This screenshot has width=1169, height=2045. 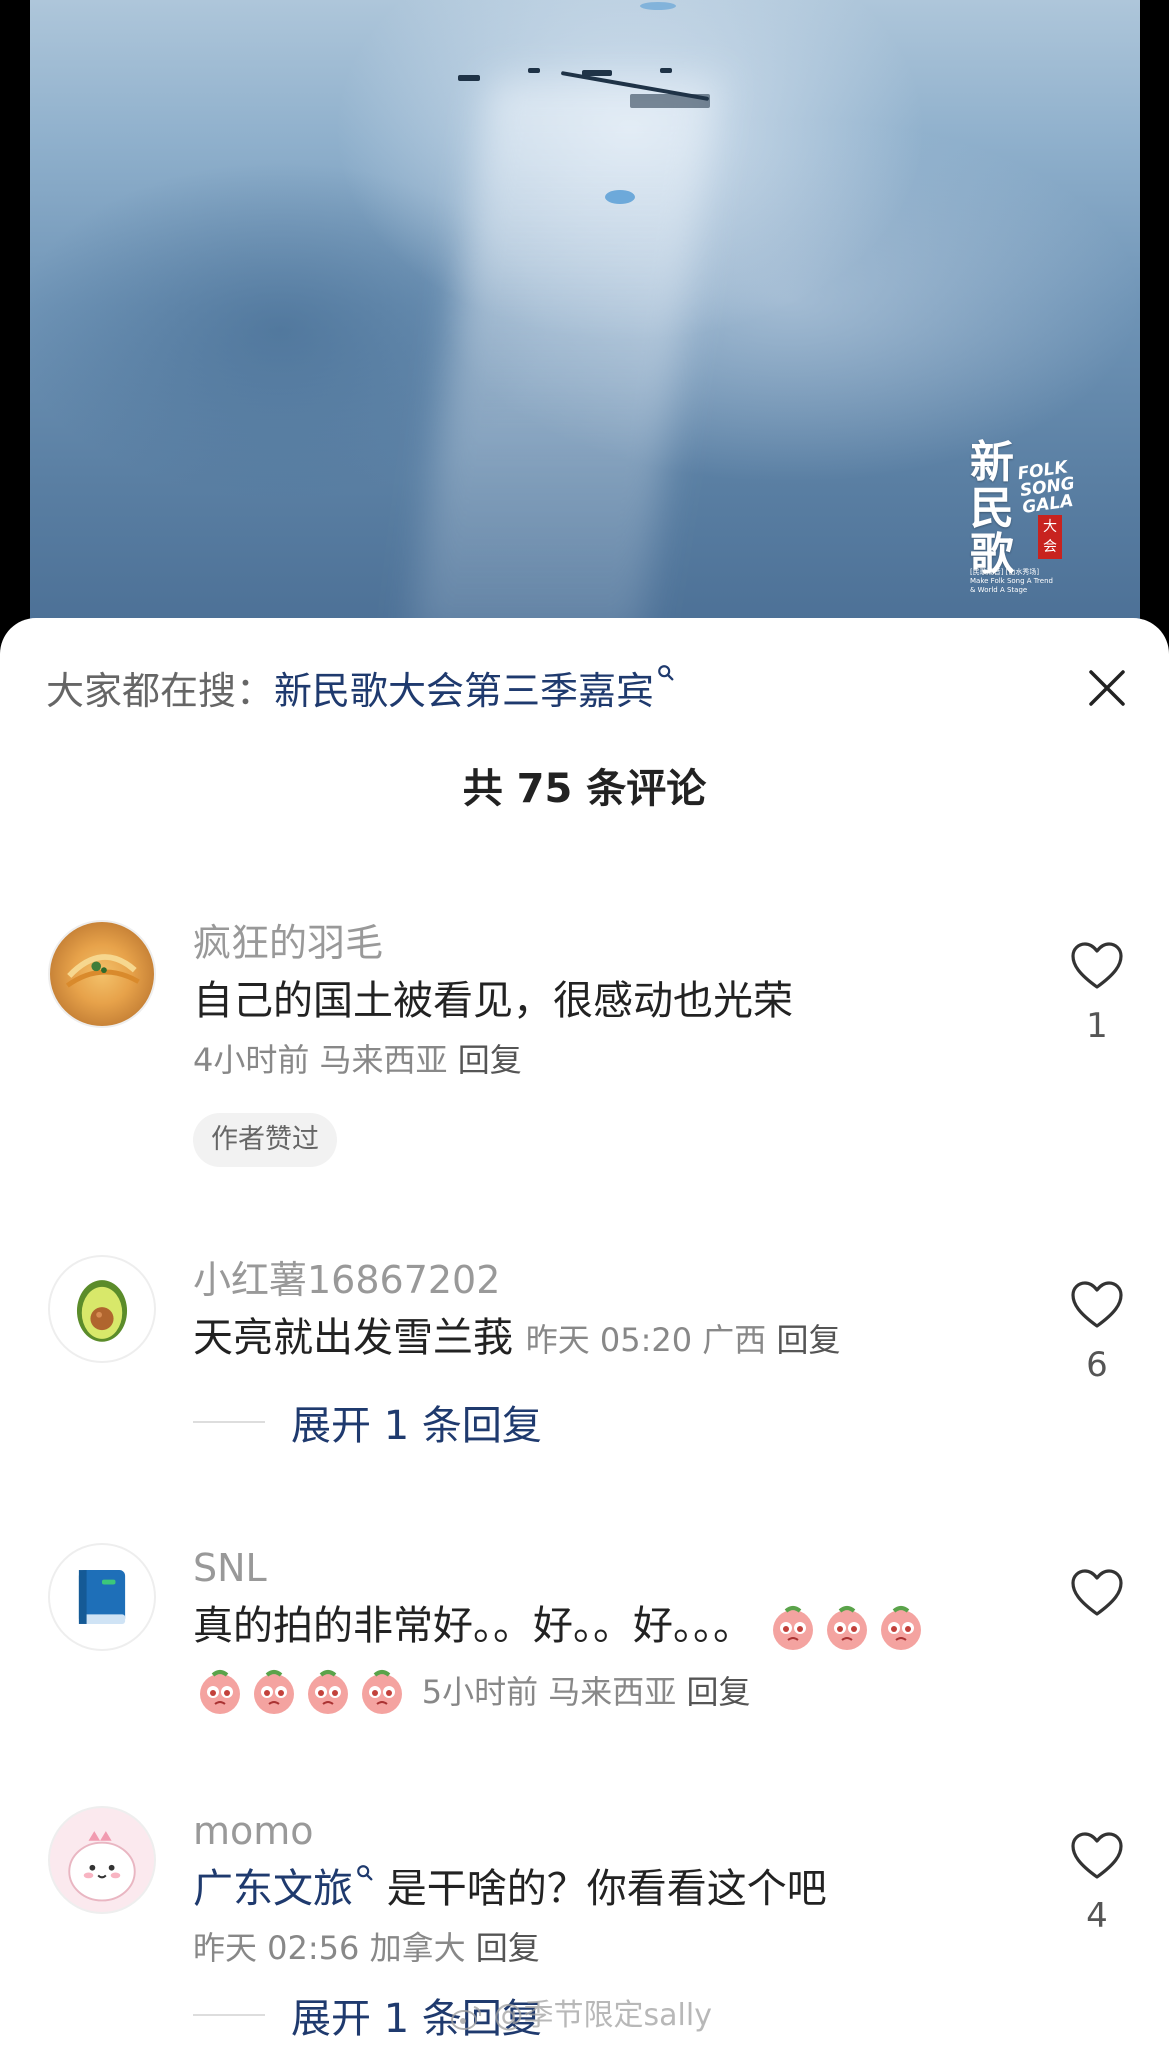 What do you see at coordinates (466, 2017) in the screenshot?
I see `weibo-icon` at bounding box center [466, 2017].